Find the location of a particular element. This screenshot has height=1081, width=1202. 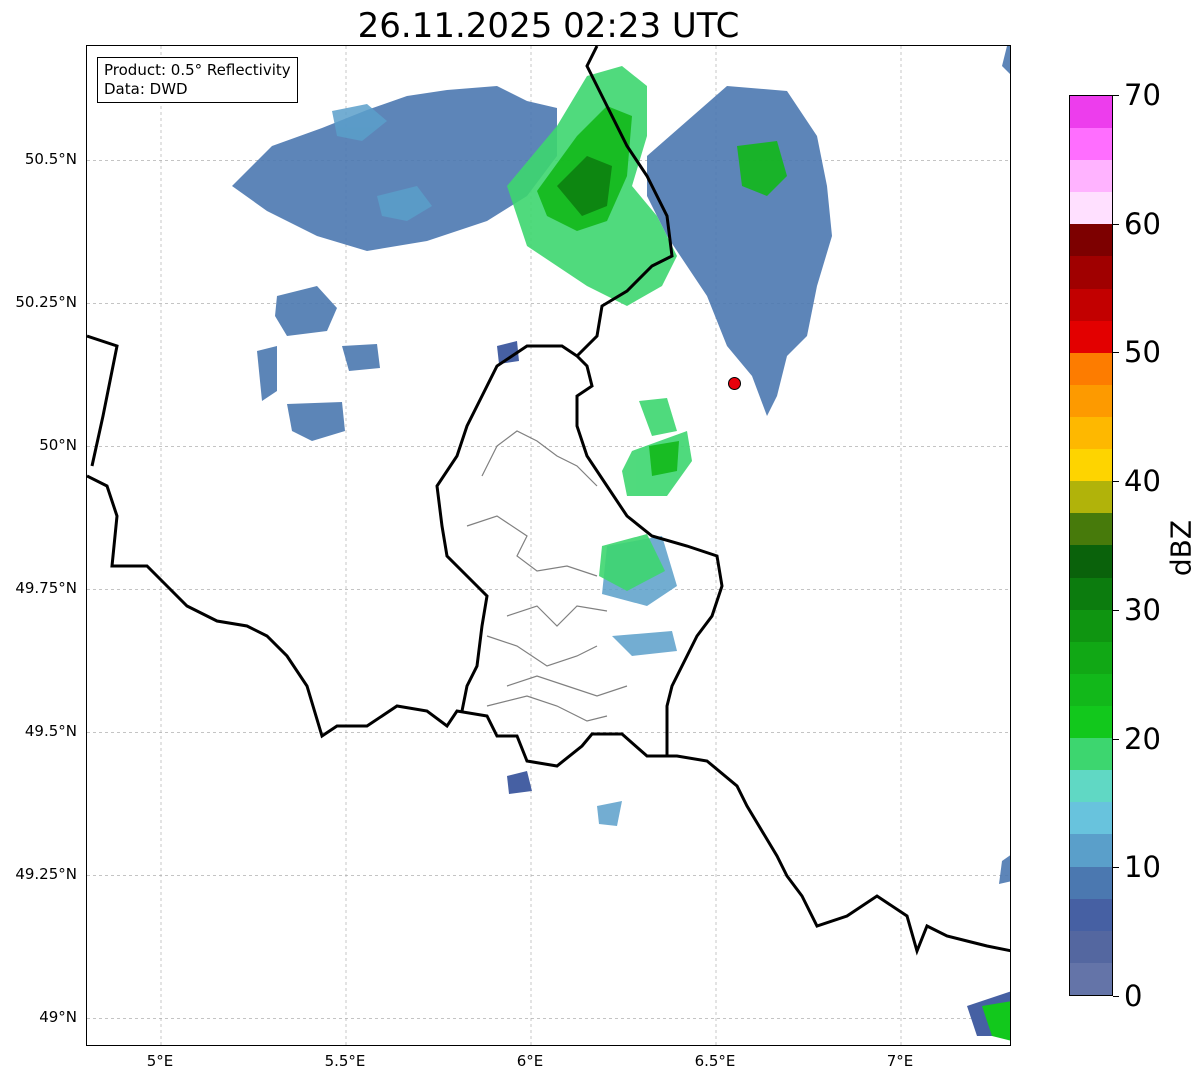

y-tick-label: 49.25°N is located at coordinates (46, 874).